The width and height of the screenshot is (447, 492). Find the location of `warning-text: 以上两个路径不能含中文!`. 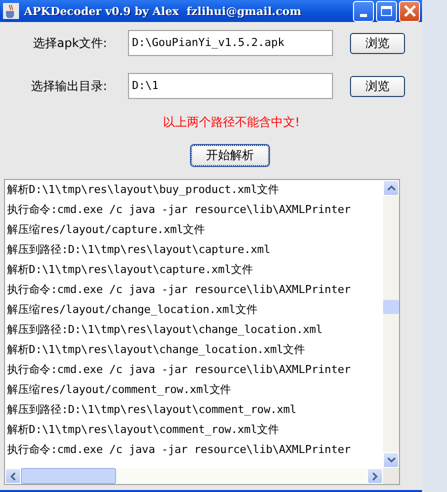

warning-text: 以上两个路径不能含中文! is located at coordinates (232, 122).